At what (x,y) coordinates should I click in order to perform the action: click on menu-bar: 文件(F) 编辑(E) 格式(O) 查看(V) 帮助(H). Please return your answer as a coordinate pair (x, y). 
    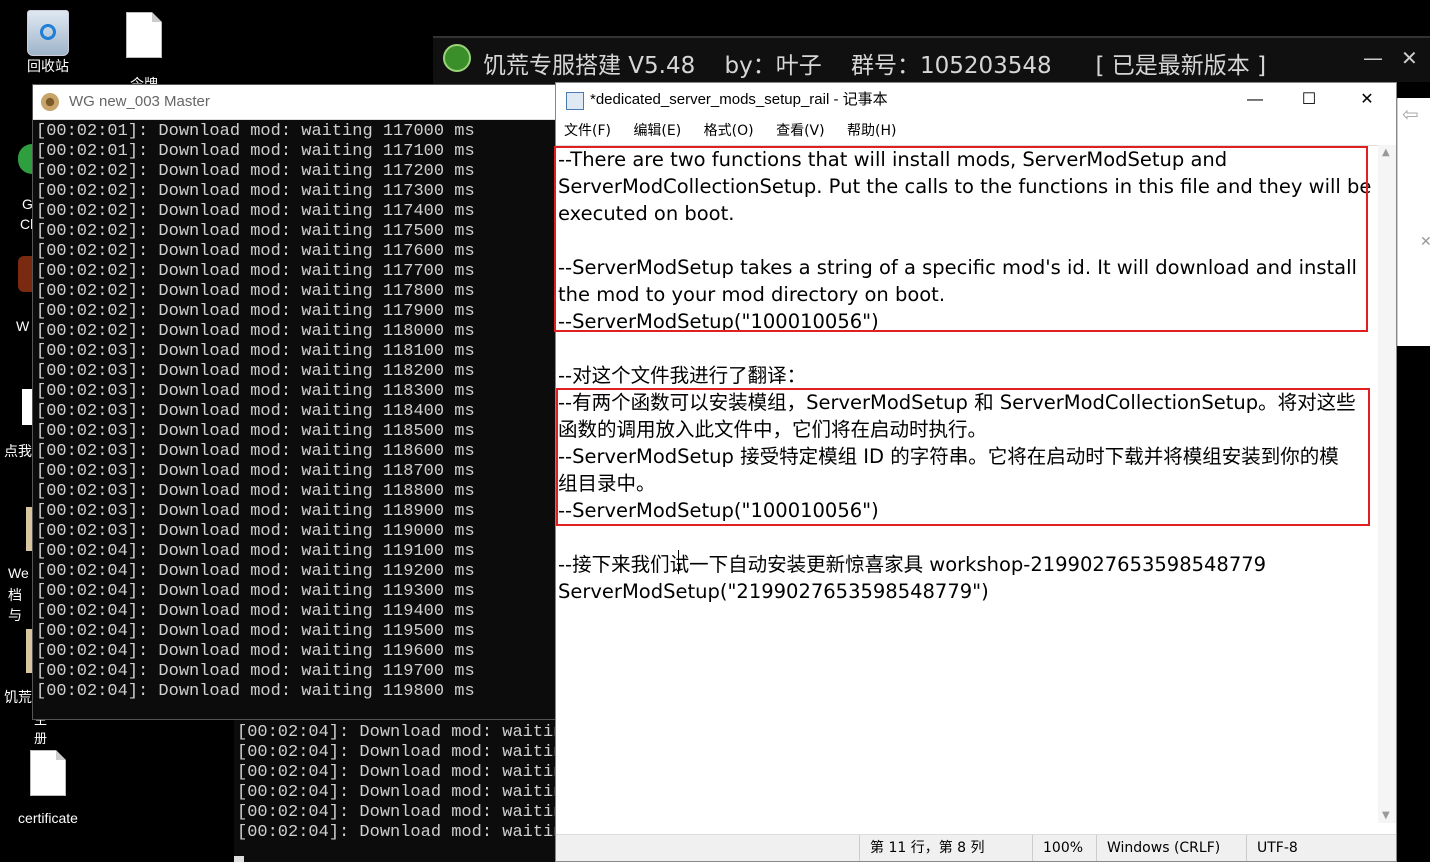
    Looking at the image, I should click on (976, 131).